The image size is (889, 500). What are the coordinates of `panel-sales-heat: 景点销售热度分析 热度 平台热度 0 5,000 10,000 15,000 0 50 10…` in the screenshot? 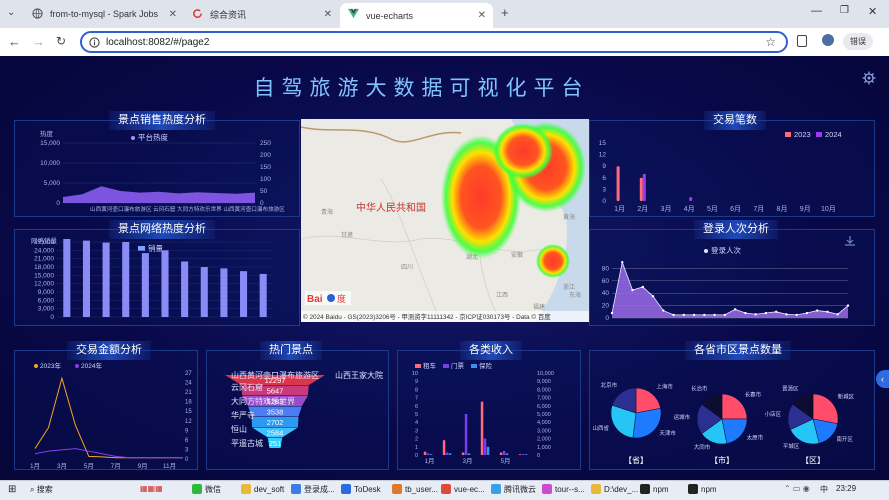 It's located at (157, 164).